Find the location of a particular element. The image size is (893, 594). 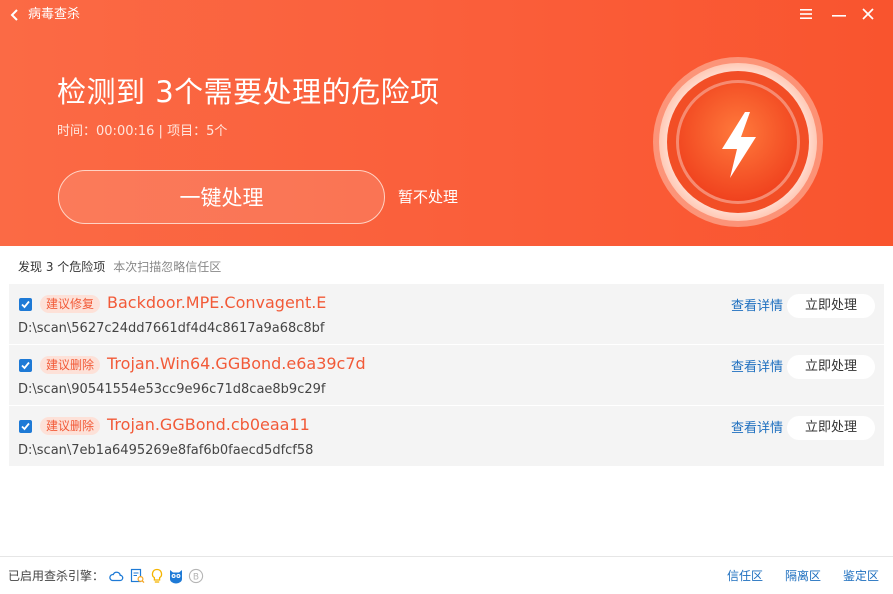

threat-path: D:\scan\90541554e53cc9e96c71d8cae8b9c29f is located at coordinates (172, 389).